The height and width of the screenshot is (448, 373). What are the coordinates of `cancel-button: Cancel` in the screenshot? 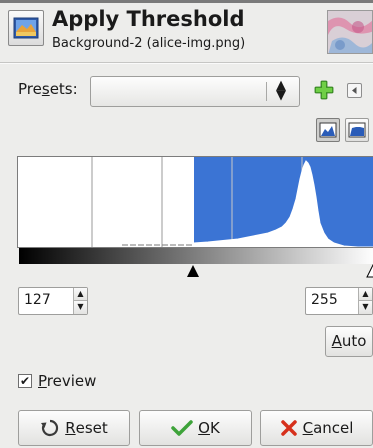 It's located at (316, 428).